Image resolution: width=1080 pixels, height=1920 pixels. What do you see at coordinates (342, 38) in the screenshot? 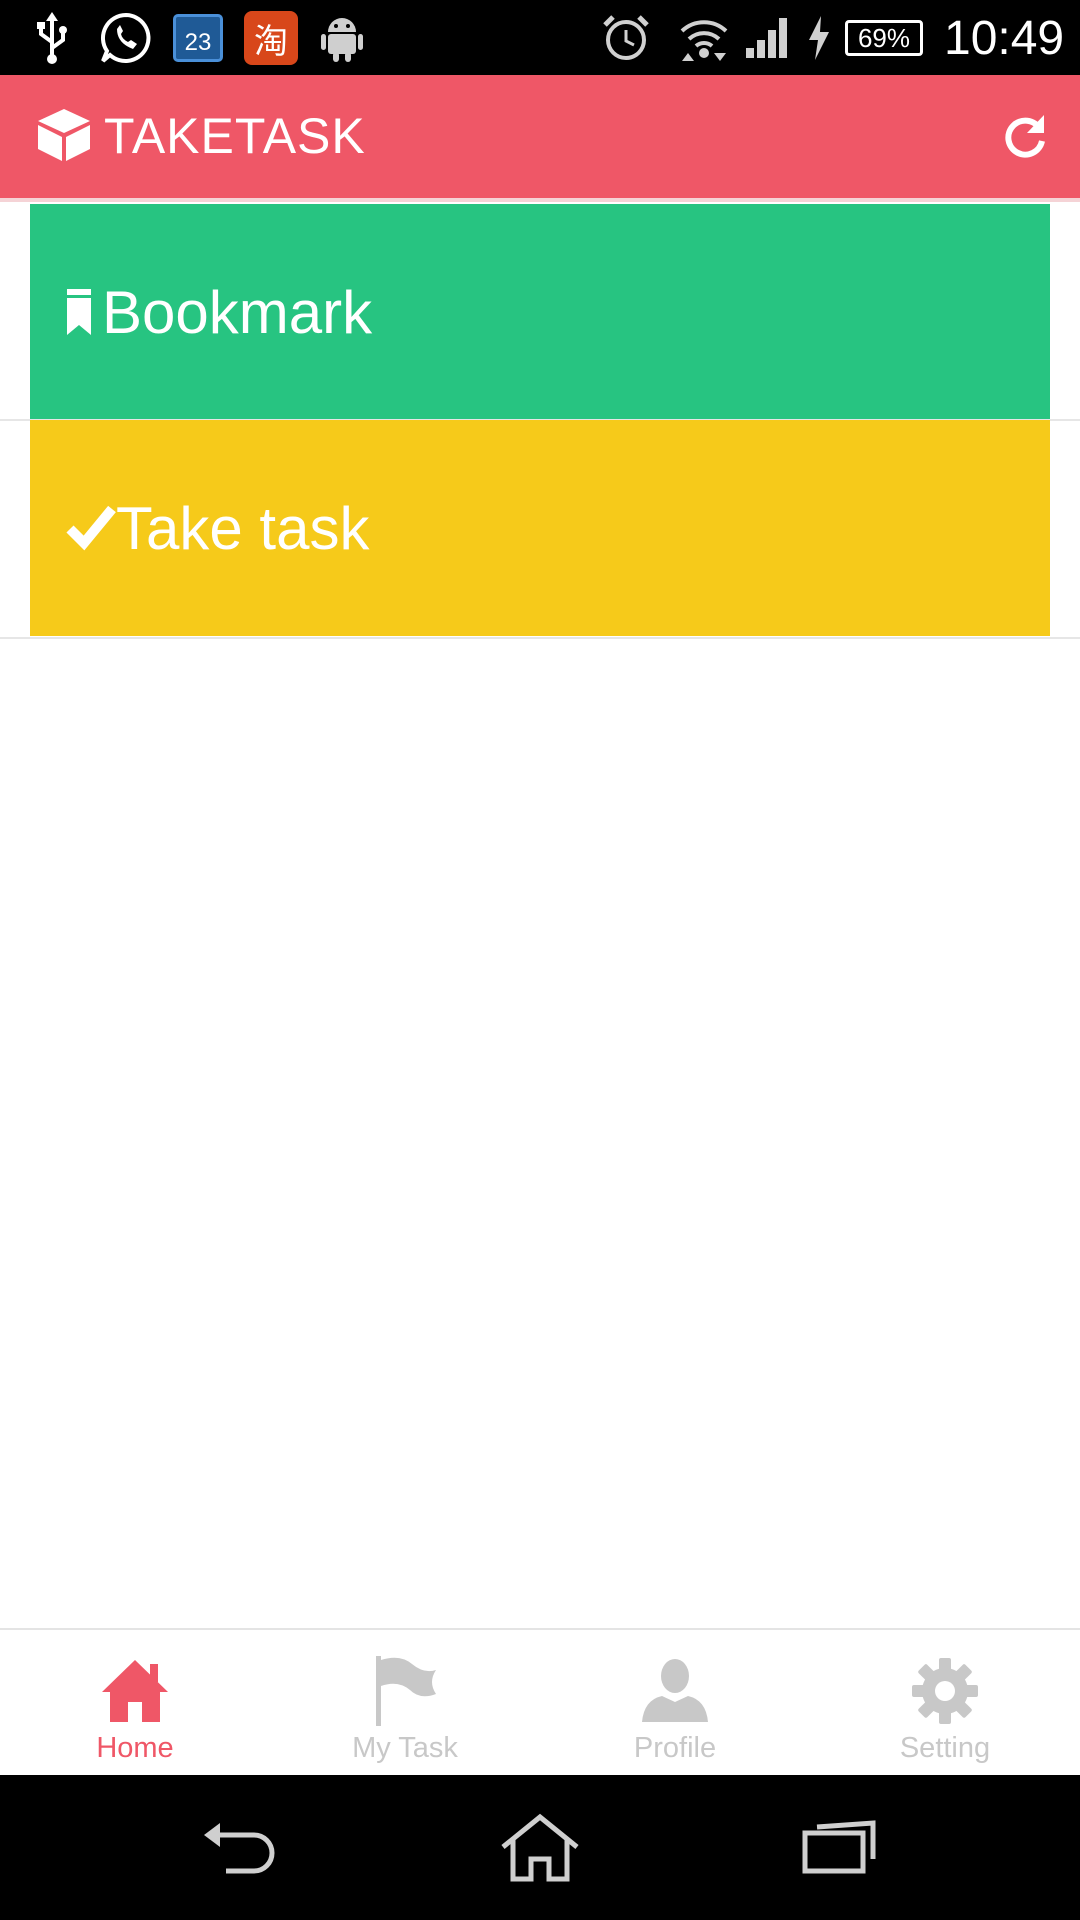
I see `android-icon` at bounding box center [342, 38].